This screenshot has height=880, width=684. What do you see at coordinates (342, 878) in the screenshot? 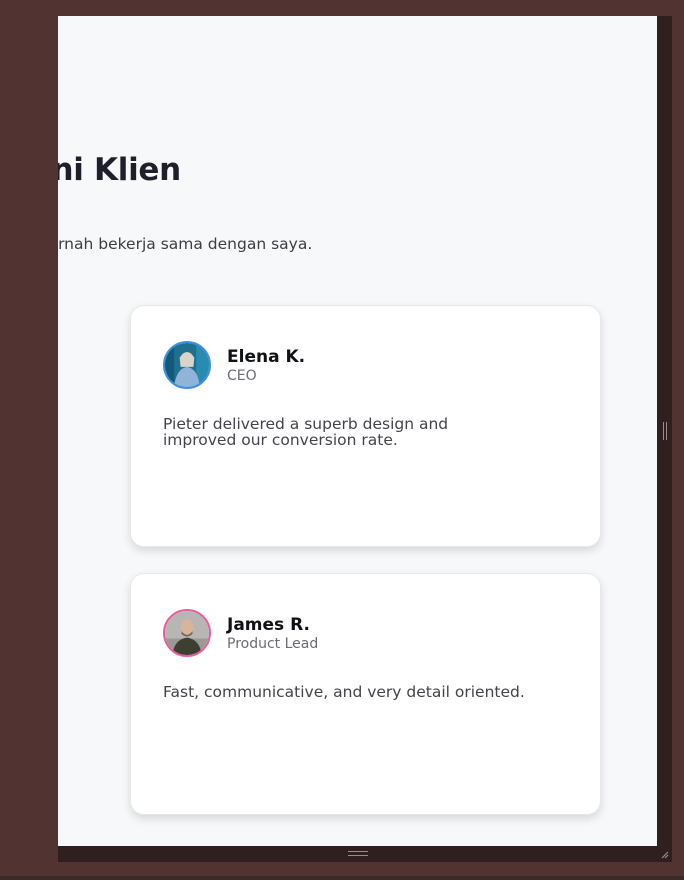
I see `bottom-edge` at bounding box center [342, 878].